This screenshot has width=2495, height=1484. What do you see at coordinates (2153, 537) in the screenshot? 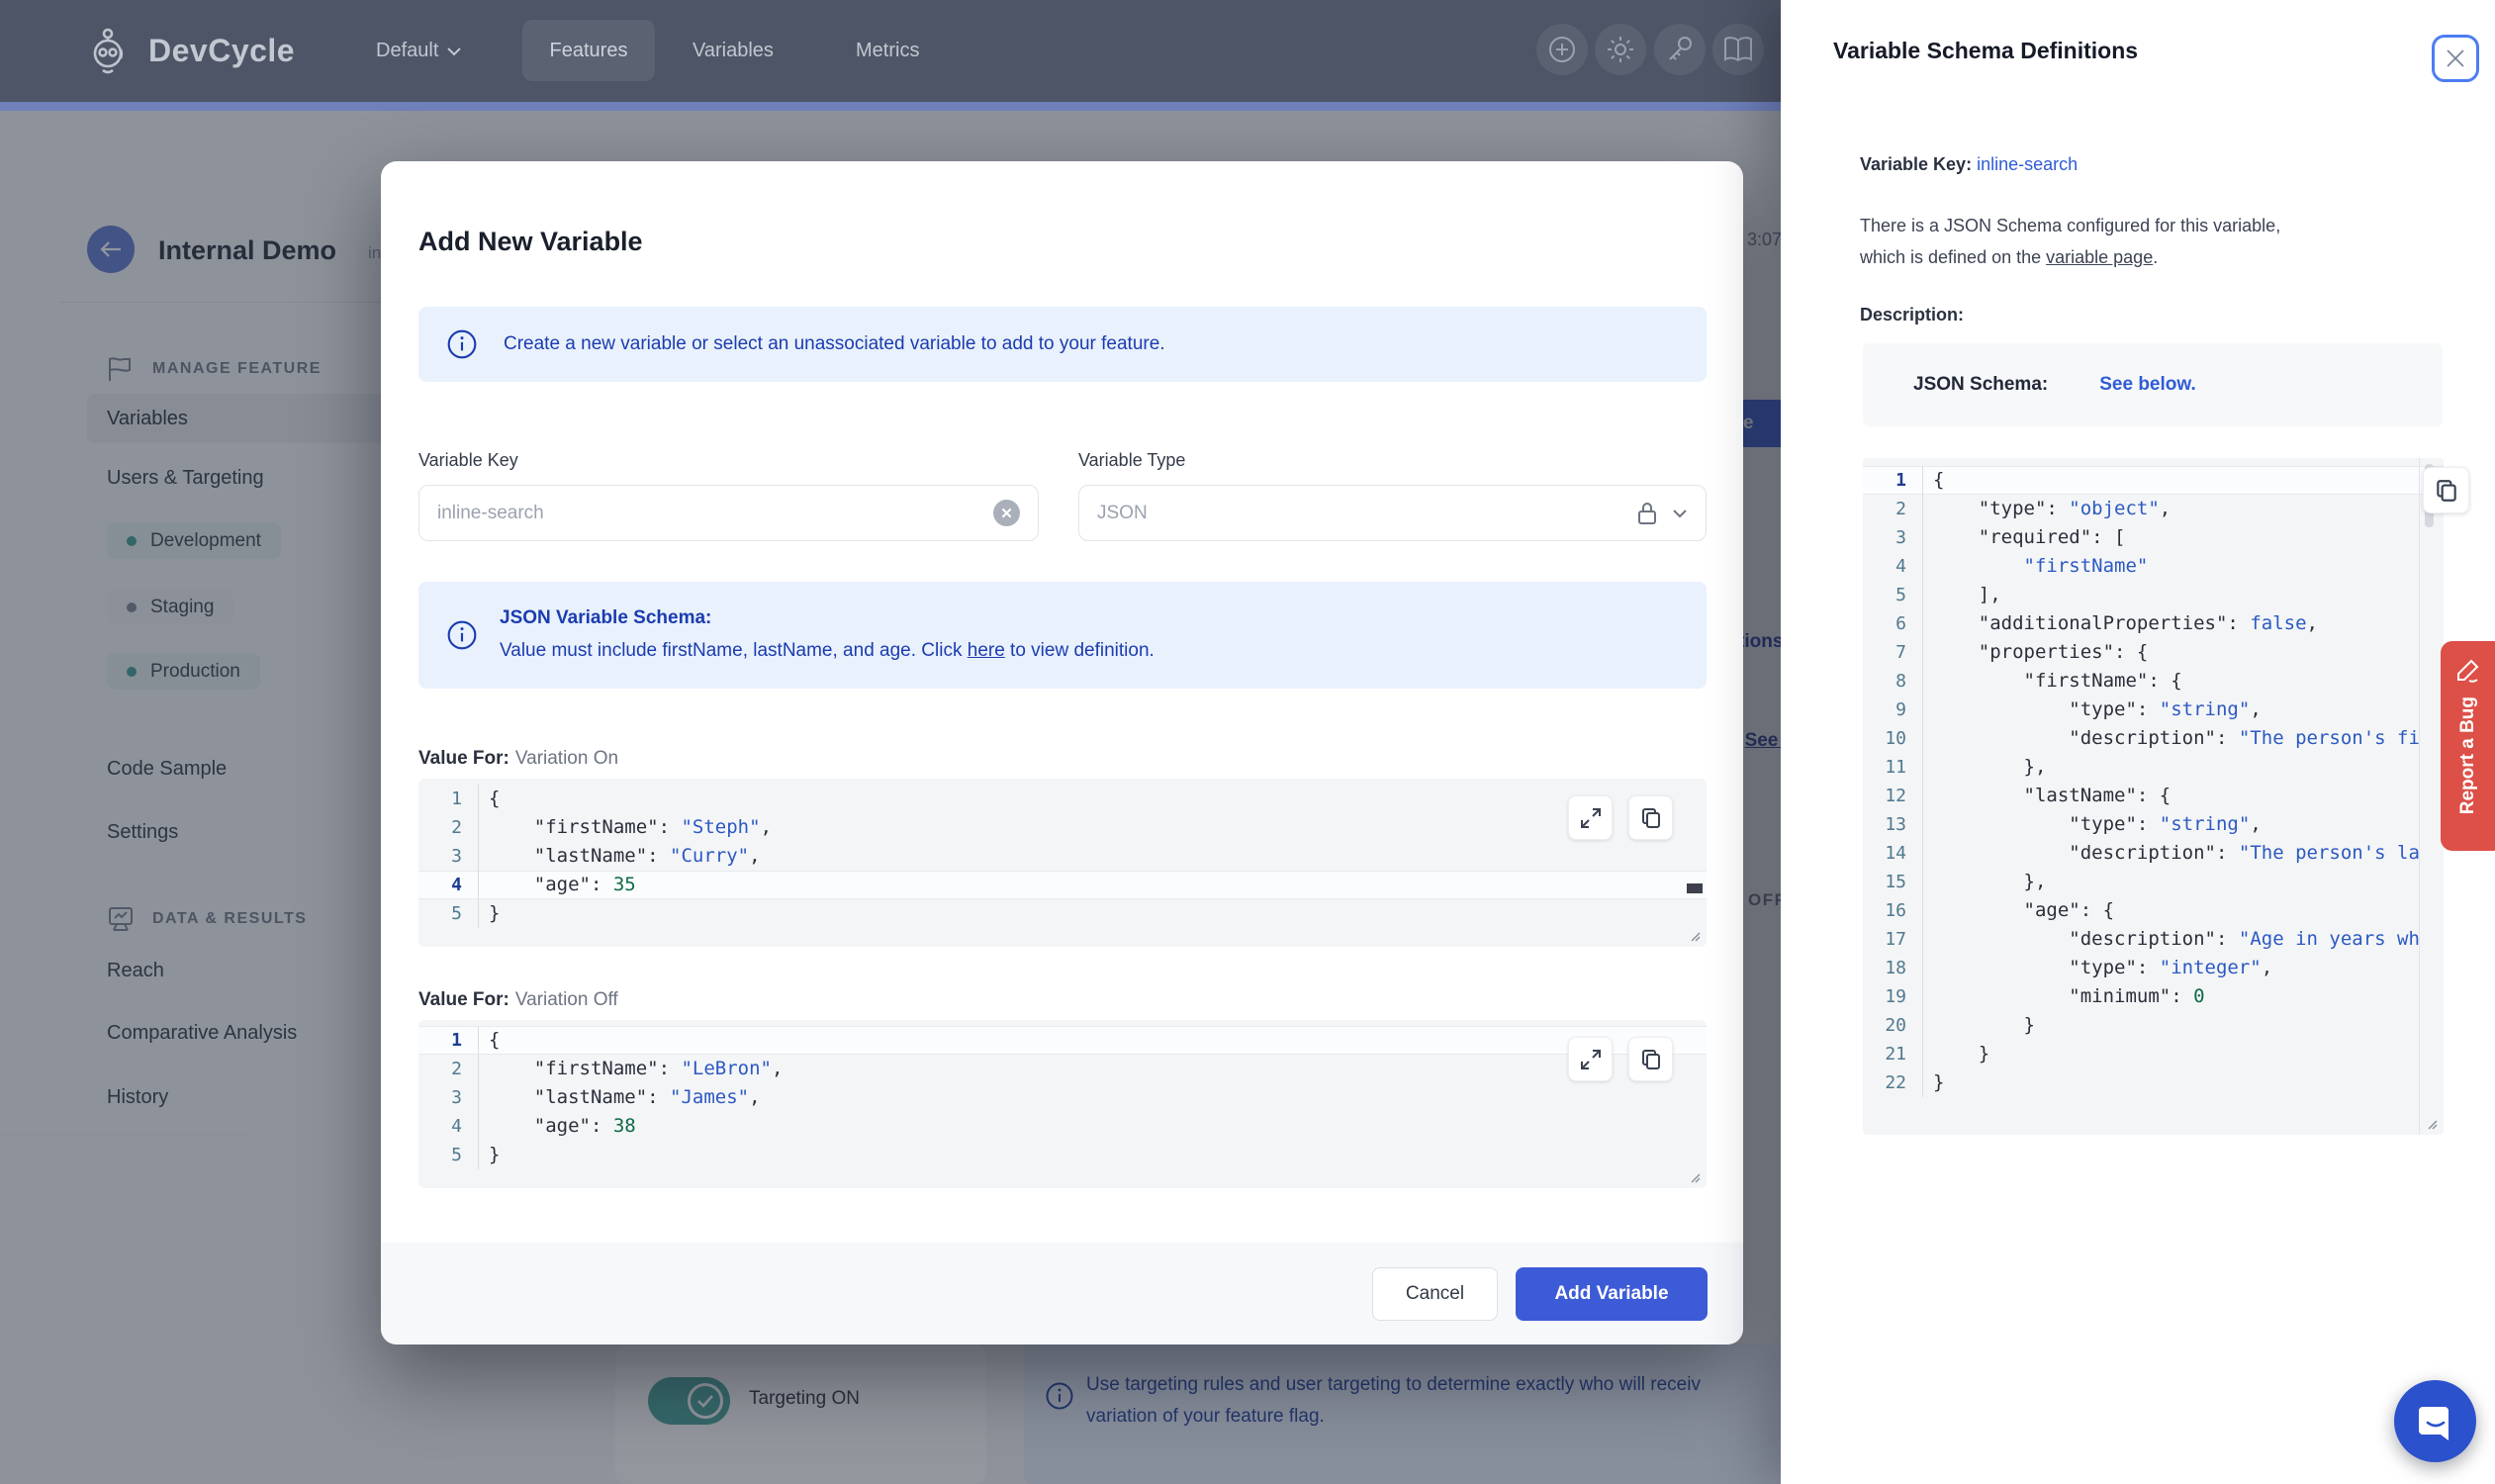
I see `code-line: 3 "required": [` at bounding box center [2153, 537].